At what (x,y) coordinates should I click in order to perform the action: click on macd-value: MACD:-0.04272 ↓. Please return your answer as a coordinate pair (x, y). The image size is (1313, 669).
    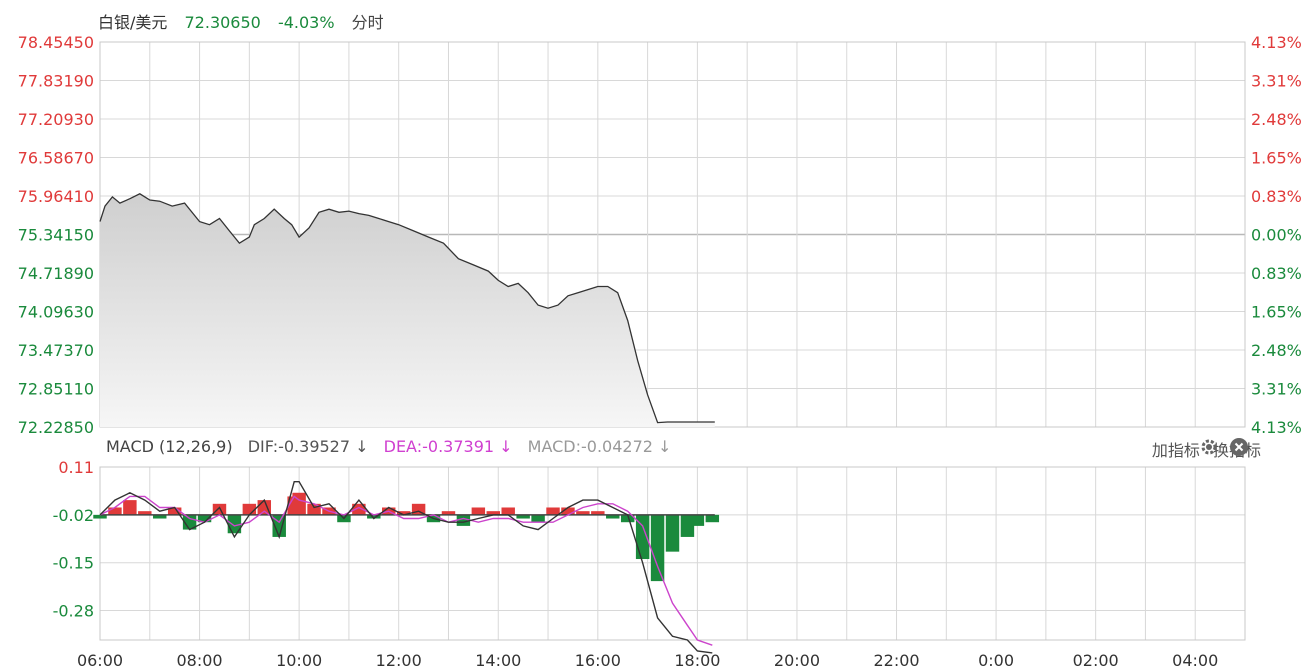
    Looking at the image, I should click on (599, 446).